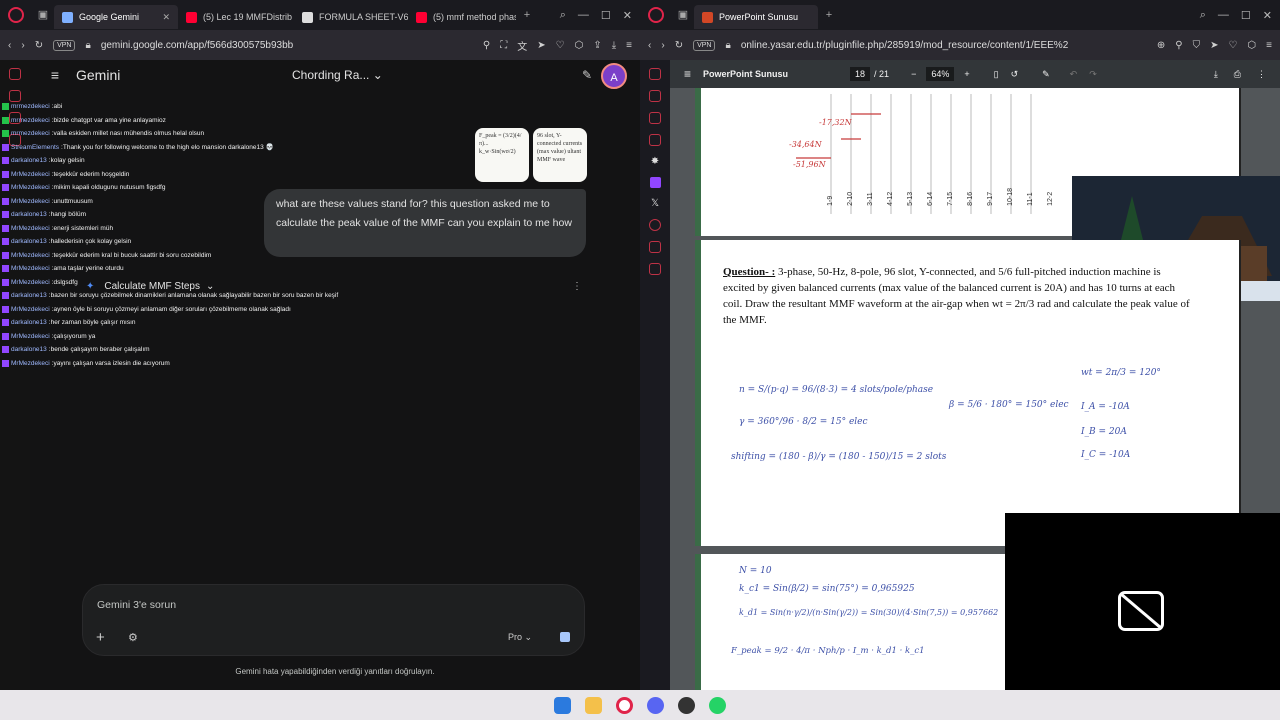 Image resolution: width=1280 pixels, height=720 pixels. I want to click on chevron-down-icon: ⌄, so click(210, 286).